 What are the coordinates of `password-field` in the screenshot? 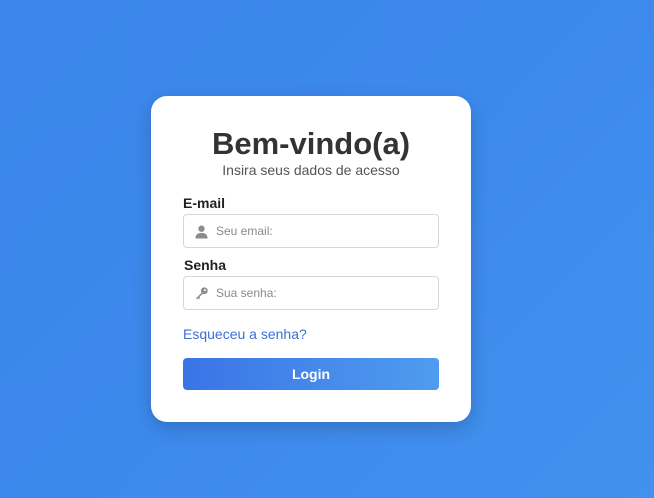 It's located at (311, 293).